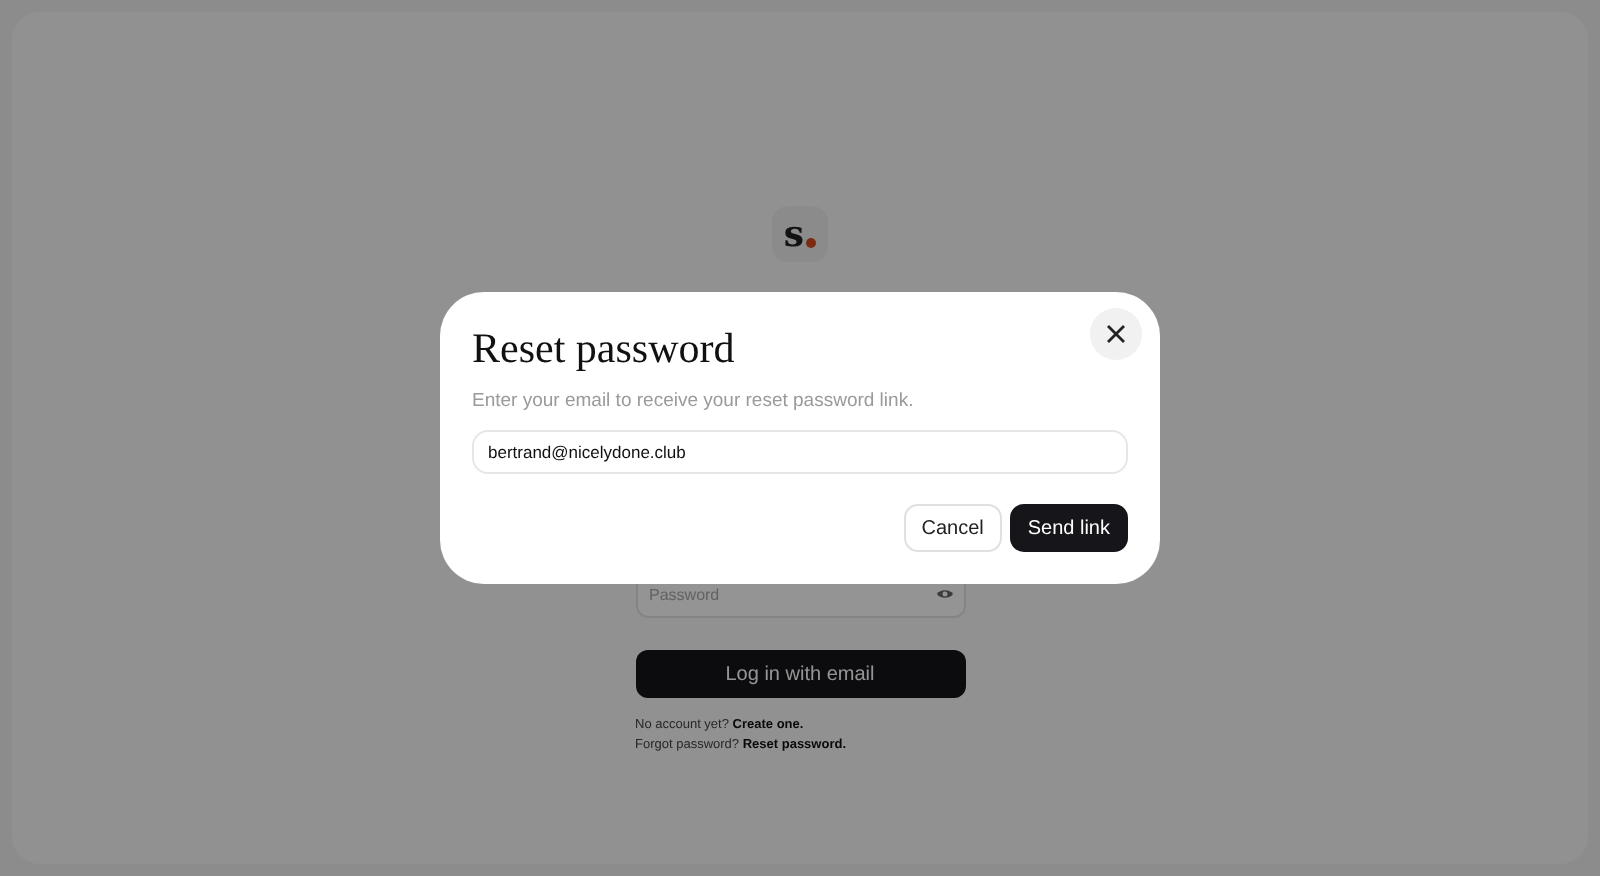 The height and width of the screenshot is (876, 1600). Describe the element at coordinates (800, 674) in the screenshot. I see `login-button: Log in with email` at that location.